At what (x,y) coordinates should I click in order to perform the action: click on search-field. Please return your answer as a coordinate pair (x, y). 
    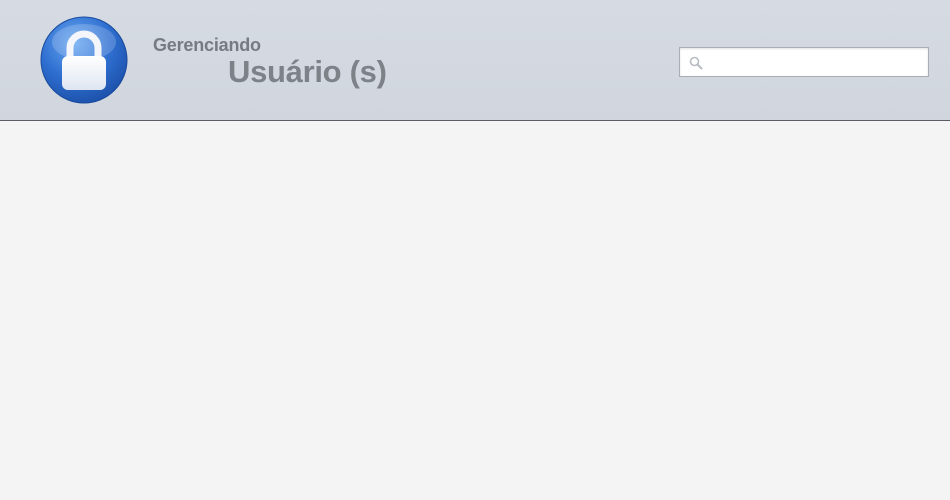
    Looking at the image, I should click on (804, 62).